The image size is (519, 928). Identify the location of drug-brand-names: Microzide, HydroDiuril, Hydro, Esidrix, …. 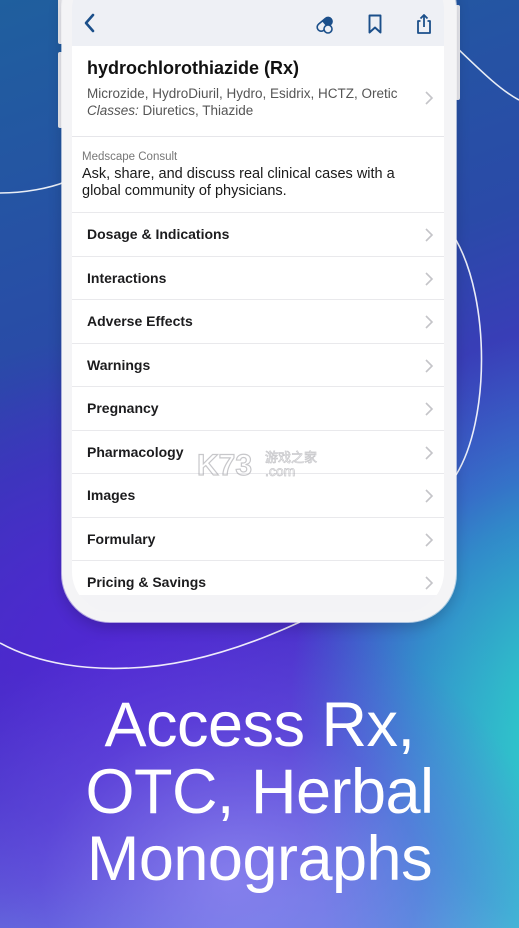
(242, 93).